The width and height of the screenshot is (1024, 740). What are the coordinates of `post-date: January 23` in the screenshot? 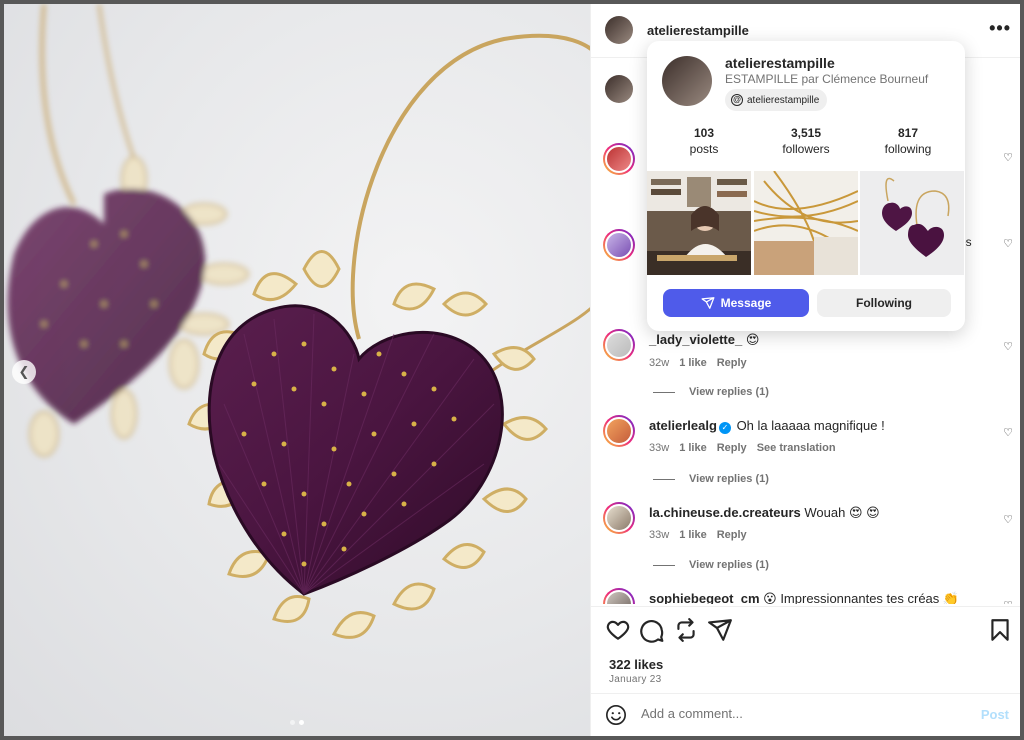 It's located at (635, 679).